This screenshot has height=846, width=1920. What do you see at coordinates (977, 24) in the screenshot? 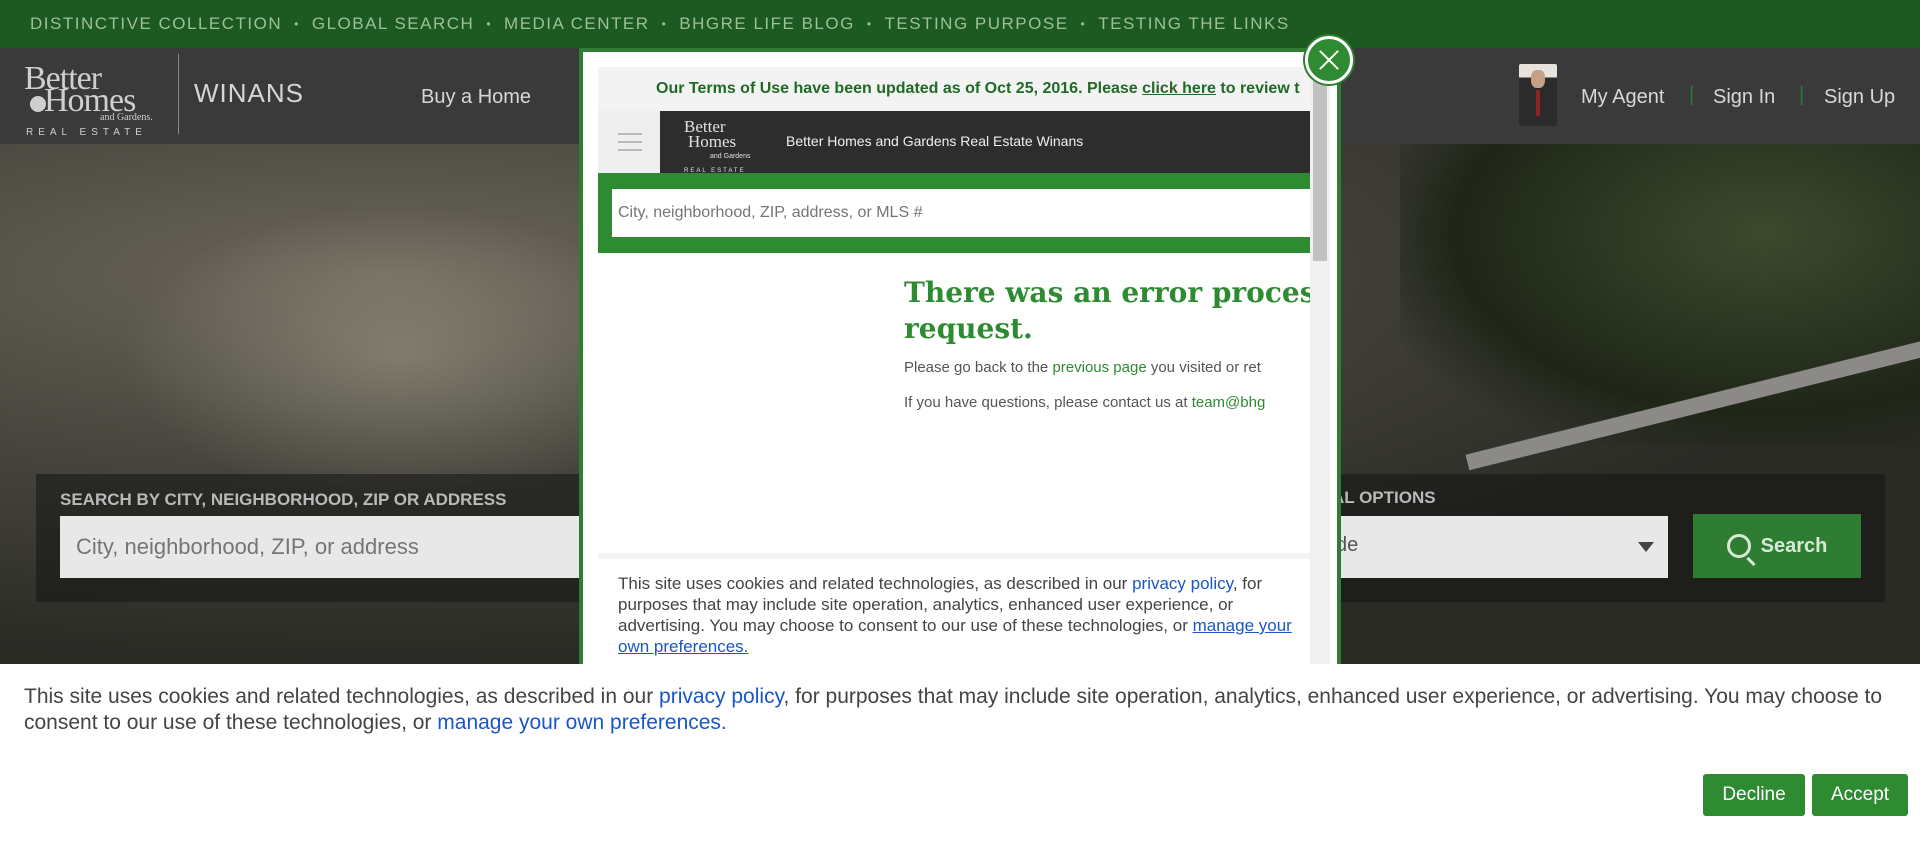
I see `utility-link-testing-purpose: TESTING PURPOSE` at bounding box center [977, 24].